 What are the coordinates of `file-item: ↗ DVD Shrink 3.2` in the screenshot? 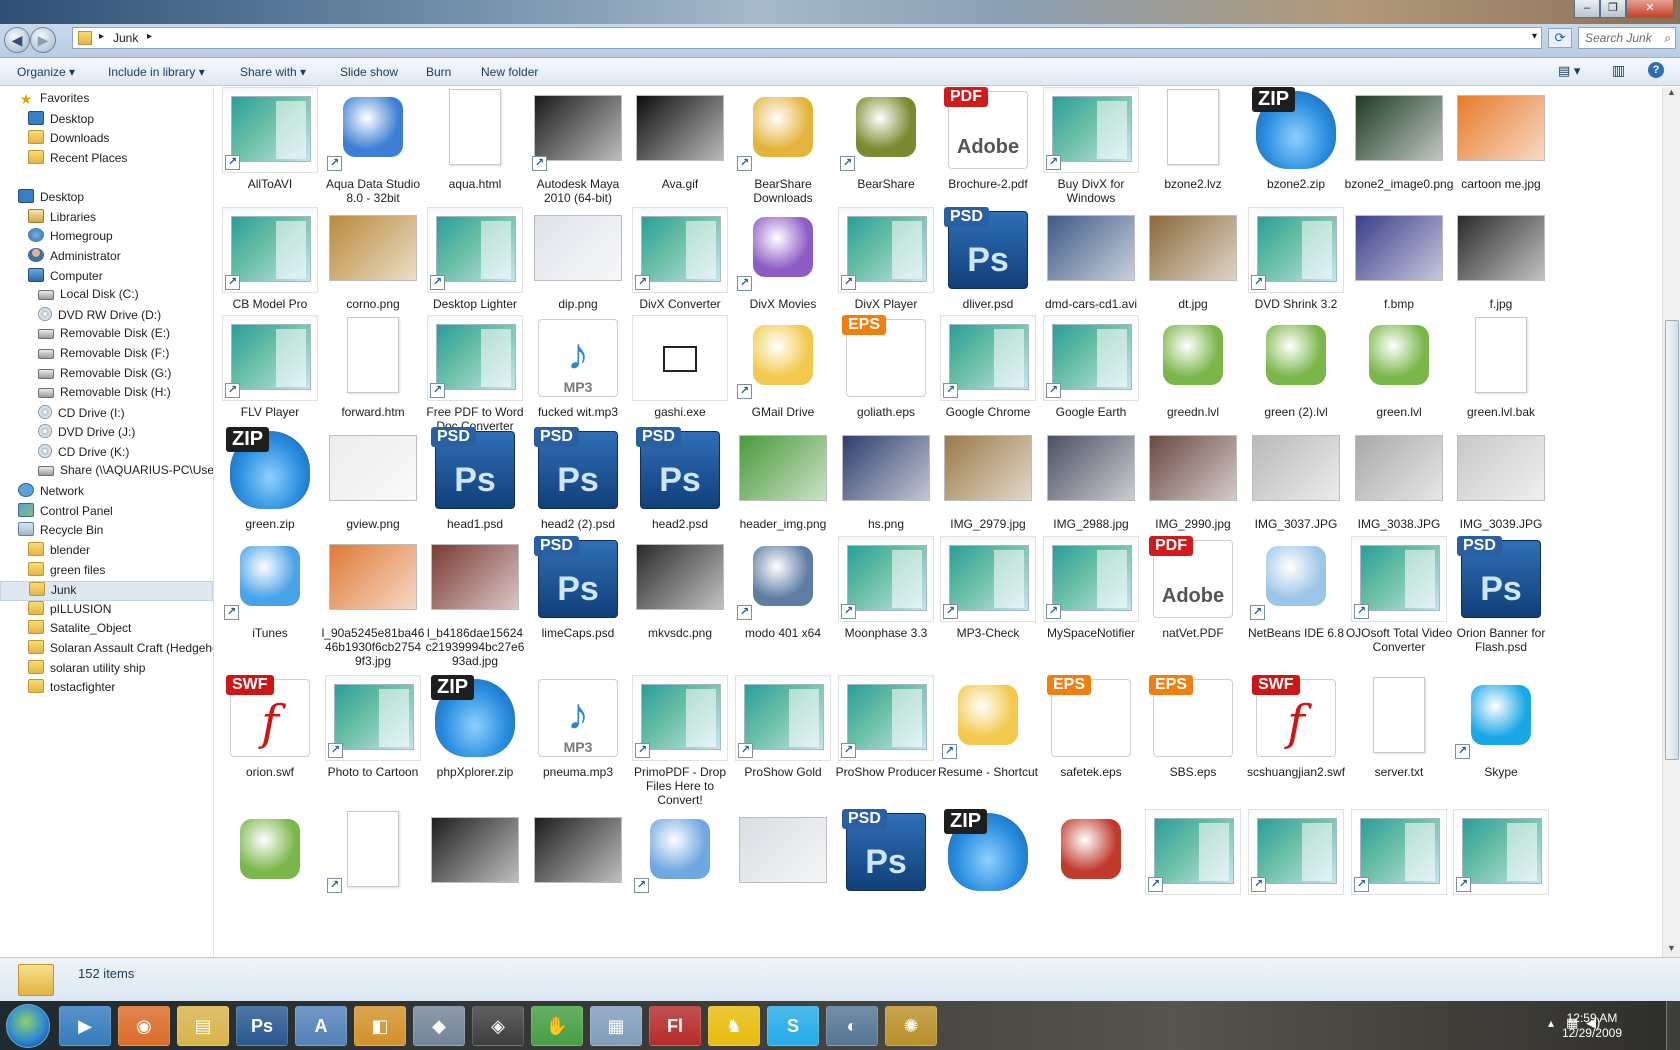 It's located at (1296, 263).